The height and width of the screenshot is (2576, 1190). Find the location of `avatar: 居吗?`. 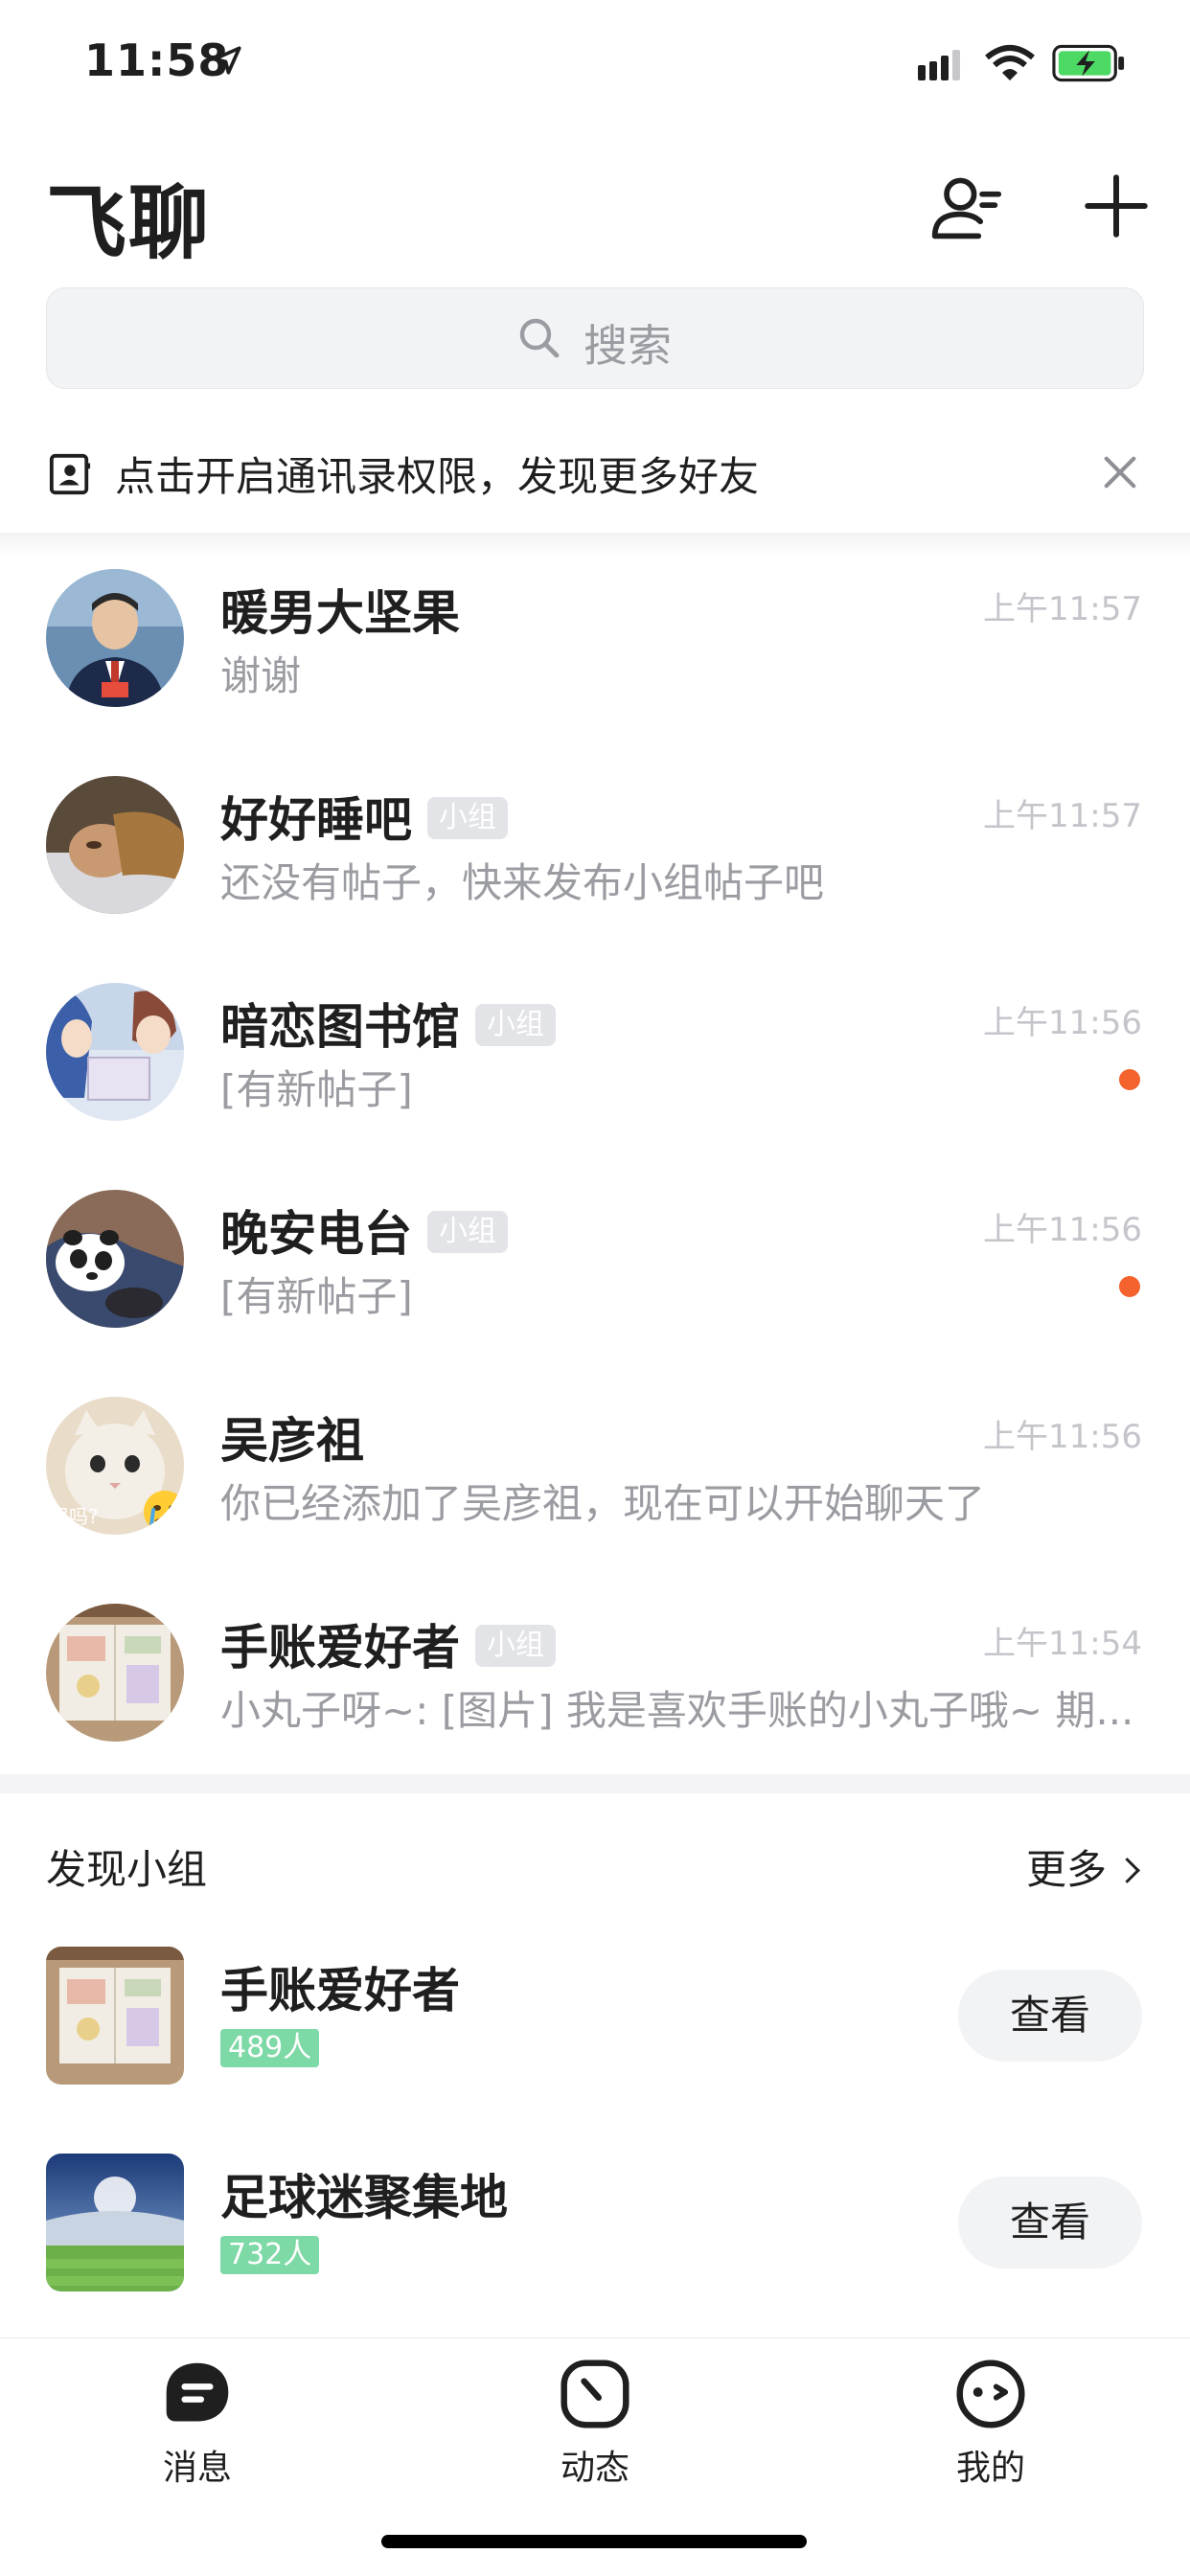

avatar: 居吗? is located at coordinates (115, 1466).